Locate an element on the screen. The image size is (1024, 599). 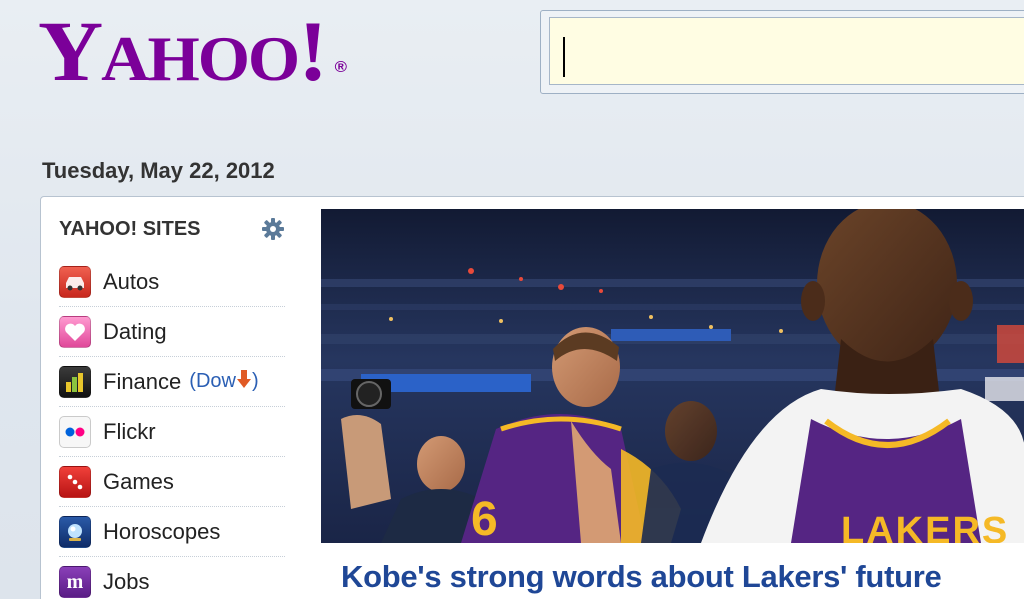
site-label: Dating is located at coordinates (135, 331).